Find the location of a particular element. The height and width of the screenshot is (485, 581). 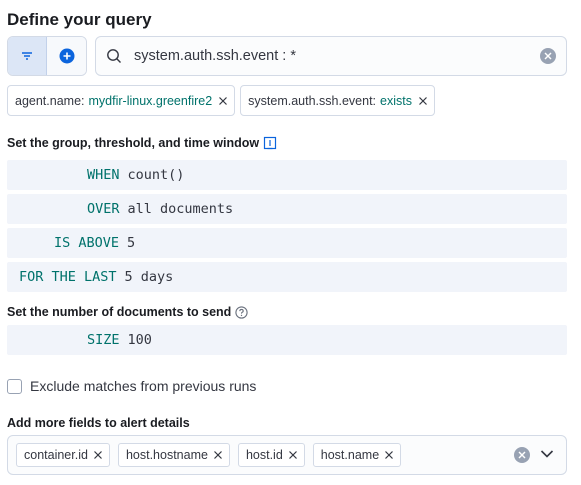

plus-circle-icon is located at coordinates (66, 56).